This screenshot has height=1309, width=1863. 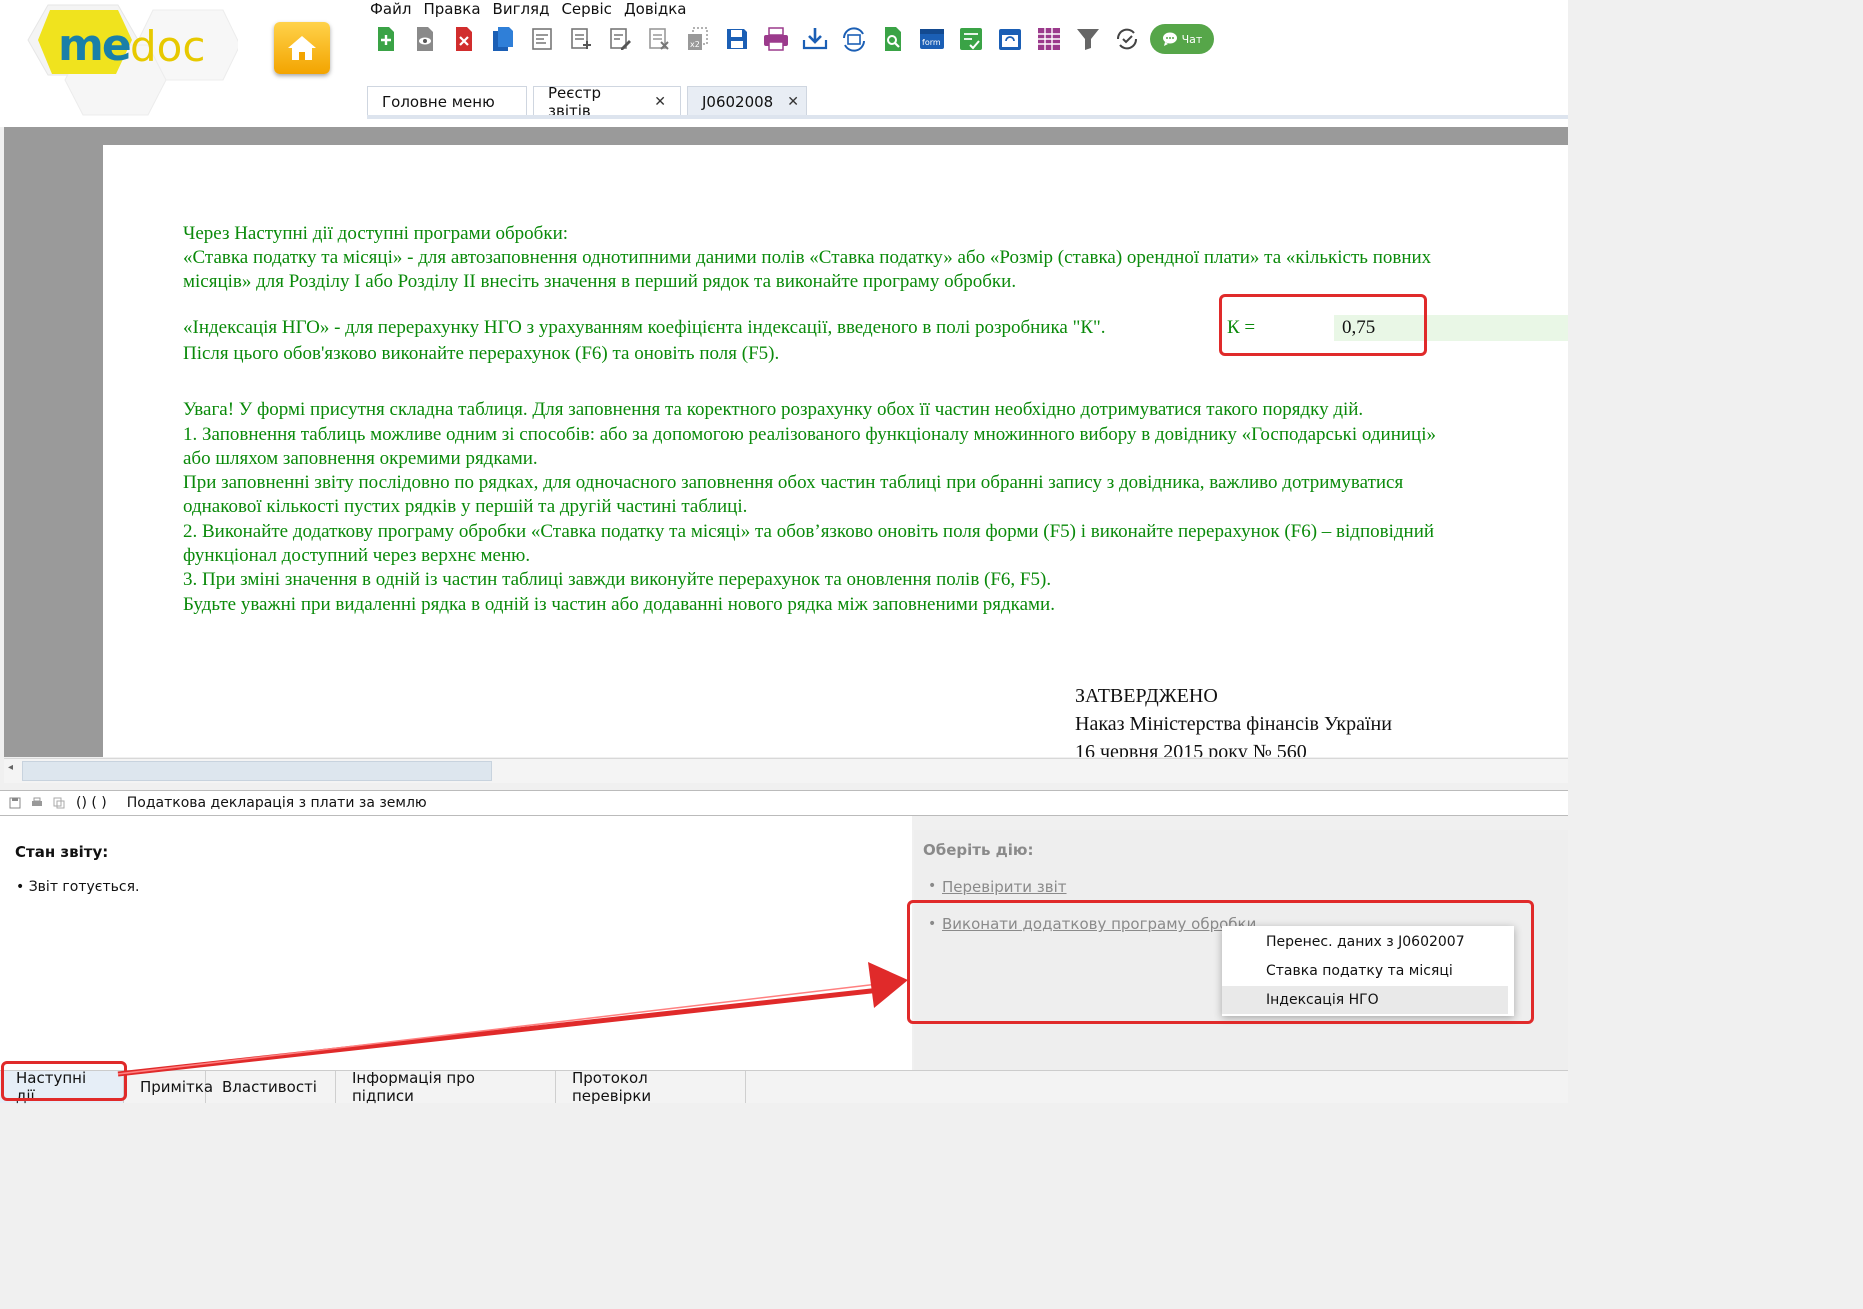 What do you see at coordinates (512, 1019) in the screenshot?
I see `annotation-arrow` at bounding box center [512, 1019].